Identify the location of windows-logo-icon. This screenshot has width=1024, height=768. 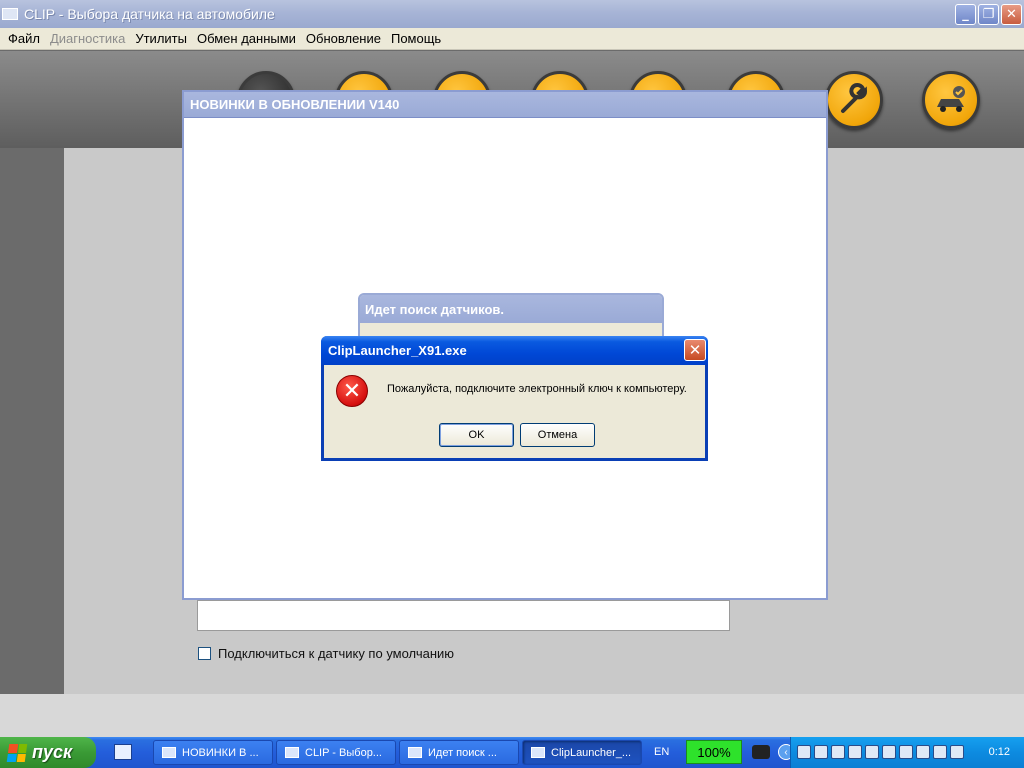
(17, 752).